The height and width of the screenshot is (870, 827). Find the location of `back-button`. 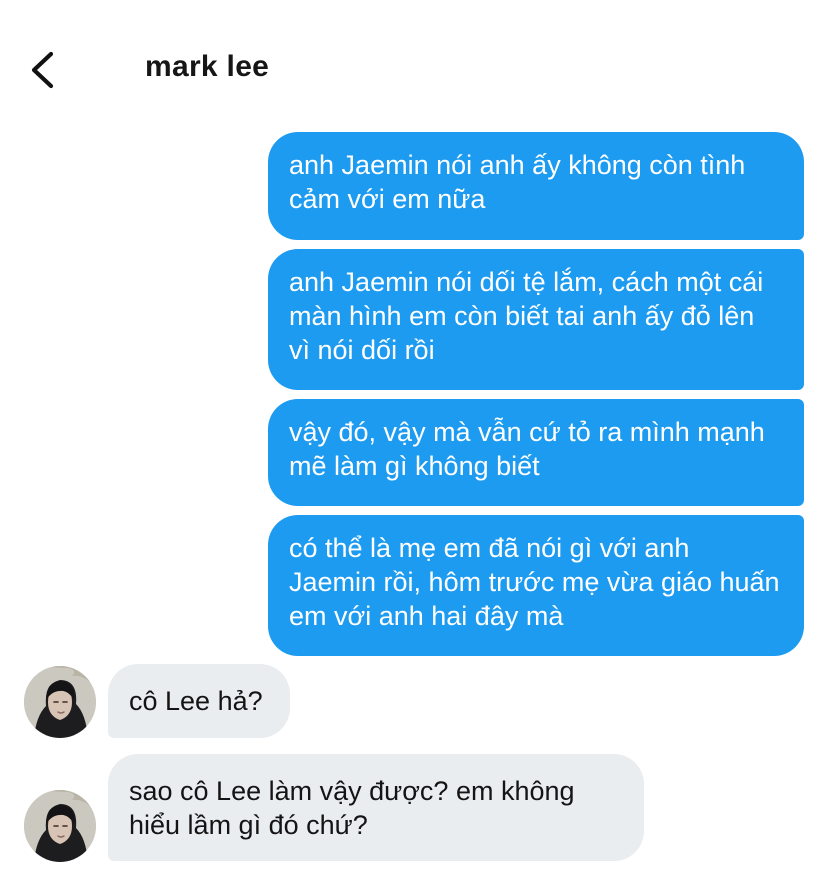

back-button is located at coordinates (46, 70).